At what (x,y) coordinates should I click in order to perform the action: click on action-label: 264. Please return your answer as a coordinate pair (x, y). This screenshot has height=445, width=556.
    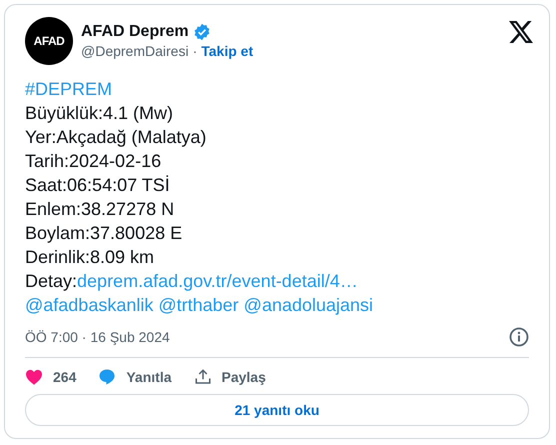
    Looking at the image, I should click on (64, 377).